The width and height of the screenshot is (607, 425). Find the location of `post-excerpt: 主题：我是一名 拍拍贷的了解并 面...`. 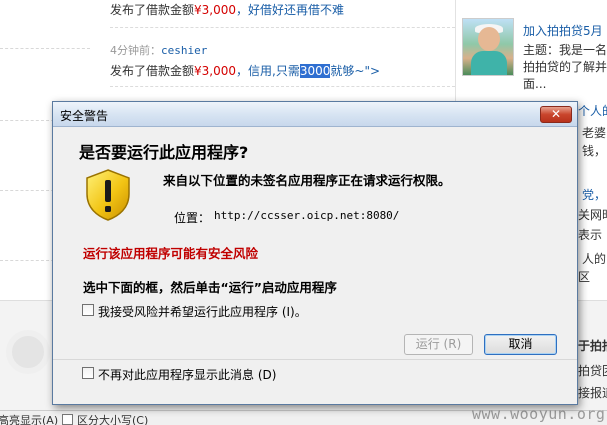

post-excerpt: 主题：我是一名 拍拍贷的了解并 面... is located at coordinates (565, 67).